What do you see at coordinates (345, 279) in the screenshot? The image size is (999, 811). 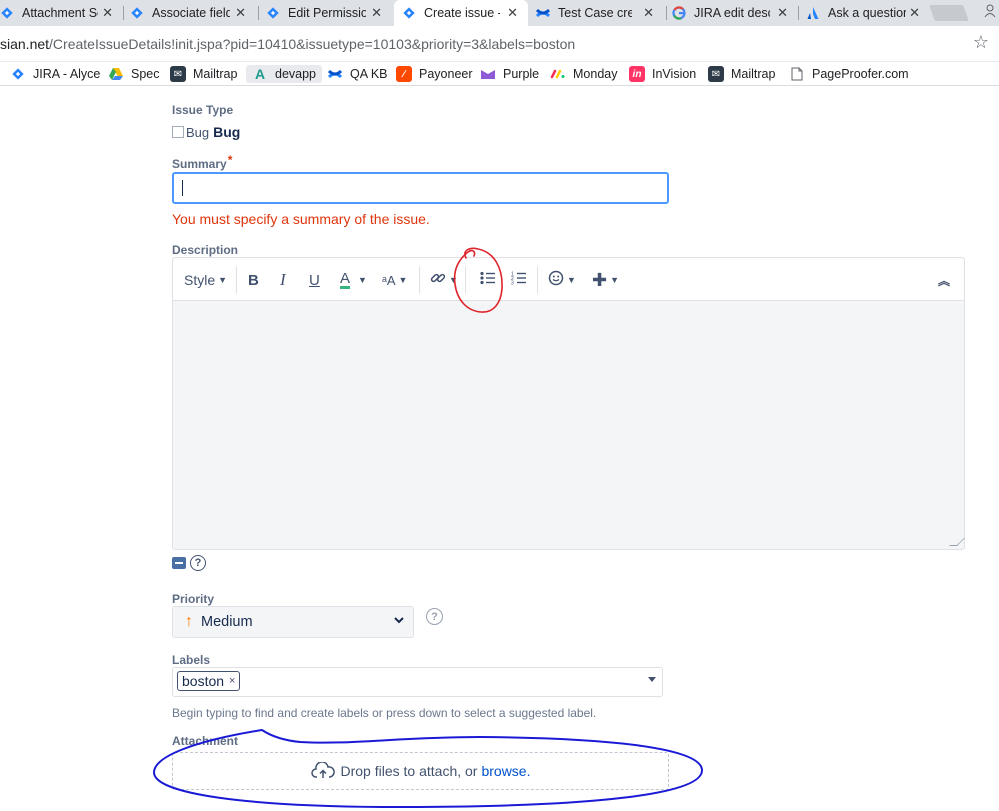 I see `text-color-icon: A` at bounding box center [345, 279].